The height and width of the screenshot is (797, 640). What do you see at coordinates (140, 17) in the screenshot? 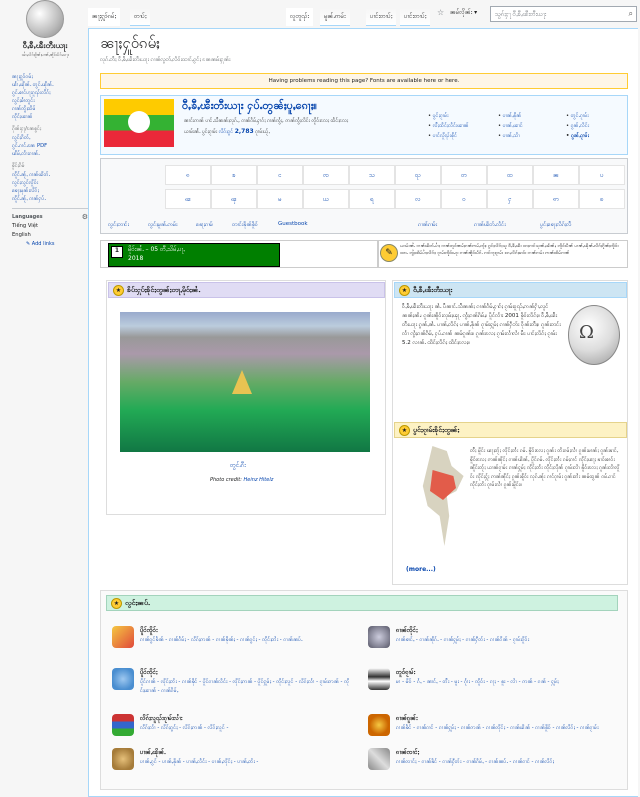
I see `tab-talk: တၢပ်ႈ` at bounding box center [140, 17].